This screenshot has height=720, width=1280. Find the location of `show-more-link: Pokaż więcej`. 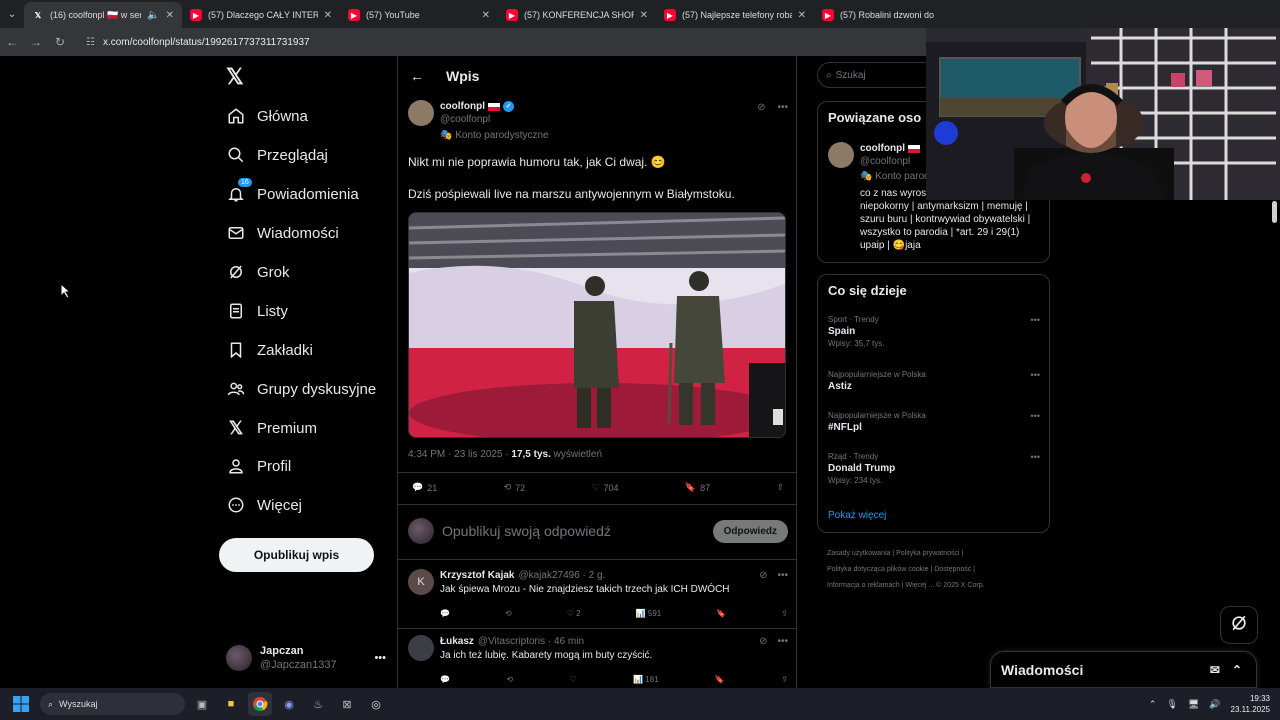

show-more-link: Pokaż więcej is located at coordinates (857, 515).